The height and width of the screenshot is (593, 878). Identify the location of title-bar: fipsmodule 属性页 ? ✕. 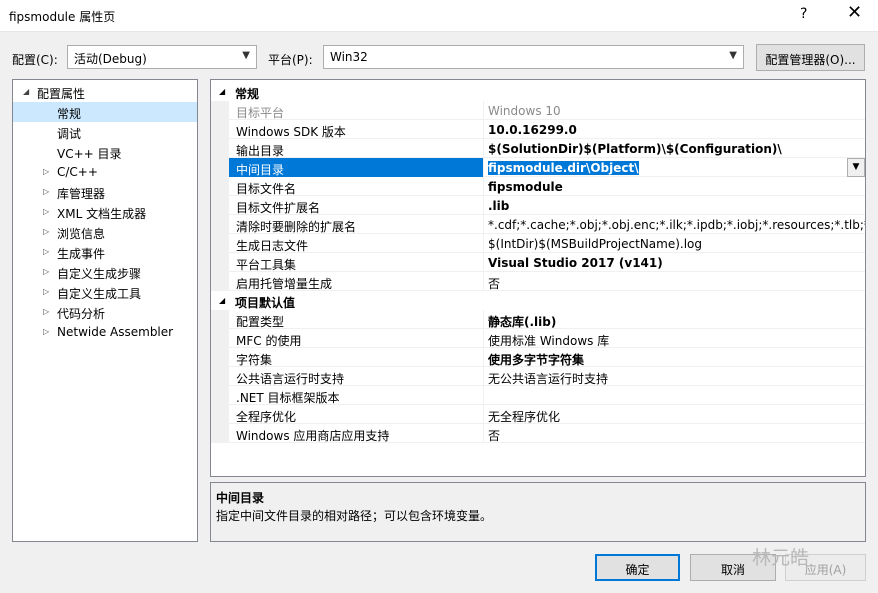
(439, 16).